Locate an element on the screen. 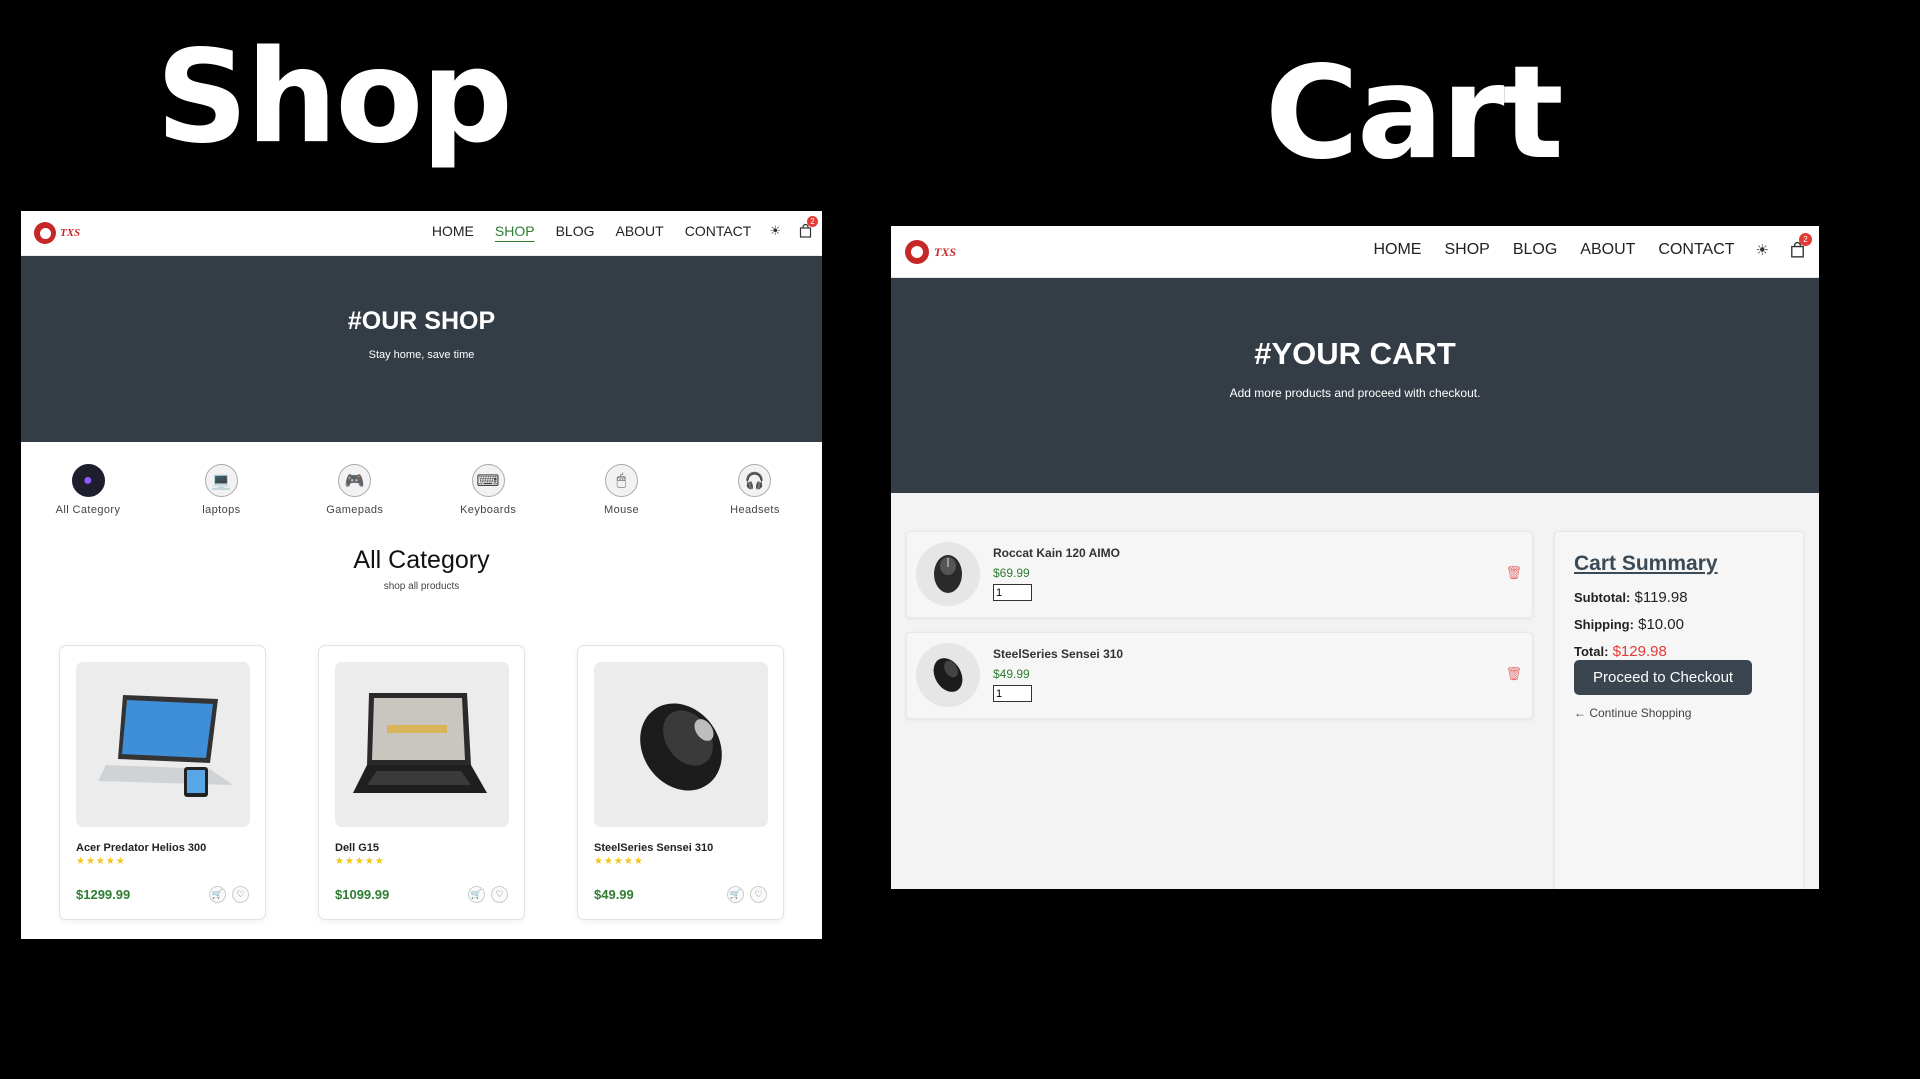 The height and width of the screenshot is (1079, 1920). product-name: SteelSeries Sensei 310 is located at coordinates (654, 848).